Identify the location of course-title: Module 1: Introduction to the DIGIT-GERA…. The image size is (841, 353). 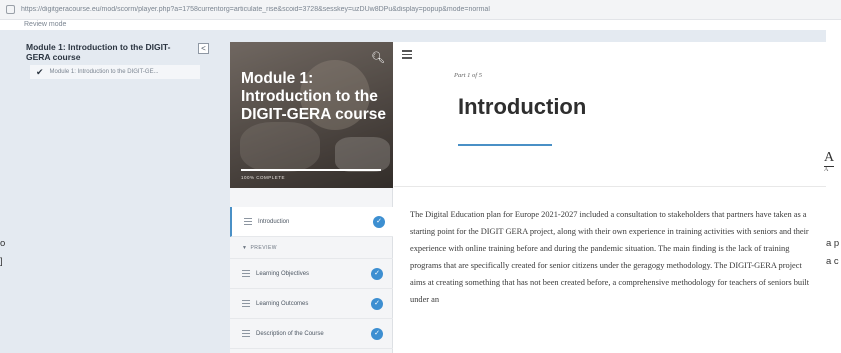
(313, 96).